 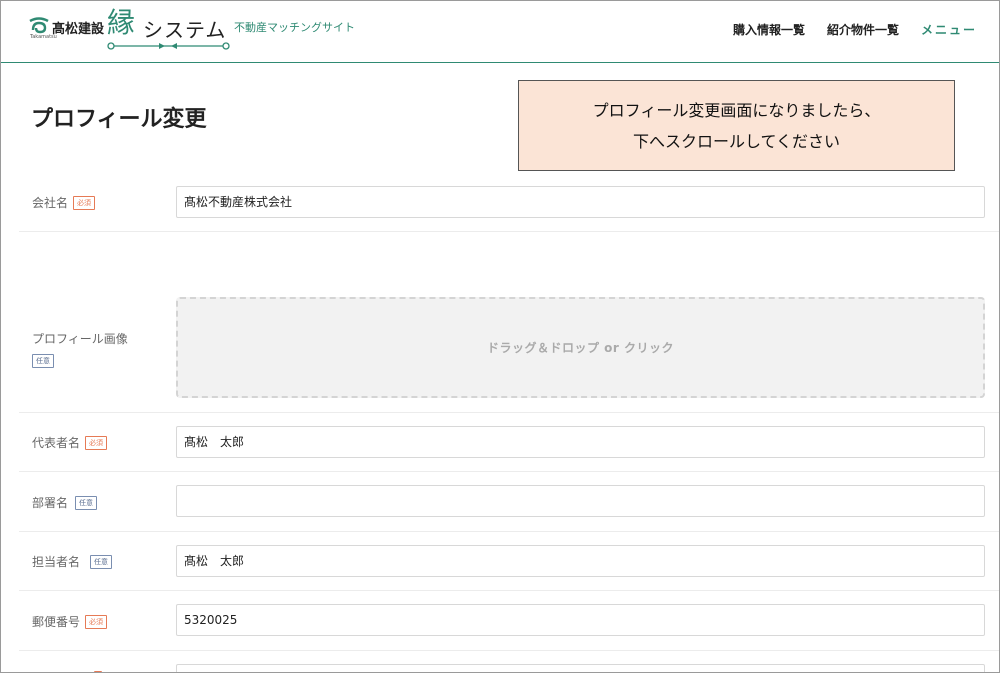 I want to click on company-logo: 髙松建設 Takamatsu, so click(x=67, y=28).